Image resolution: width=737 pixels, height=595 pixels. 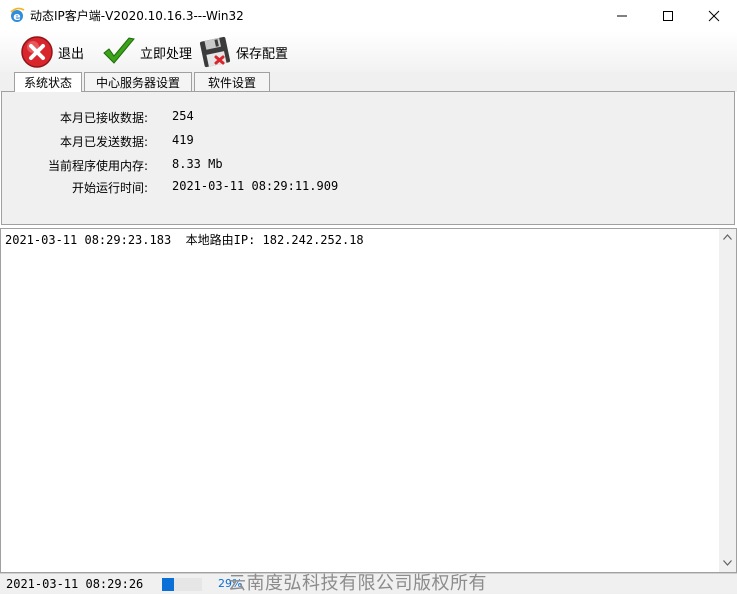 What do you see at coordinates (166, 54) in the screenshot?
I see `process-now-label: 立即处理` at bounding box center [166, 54].